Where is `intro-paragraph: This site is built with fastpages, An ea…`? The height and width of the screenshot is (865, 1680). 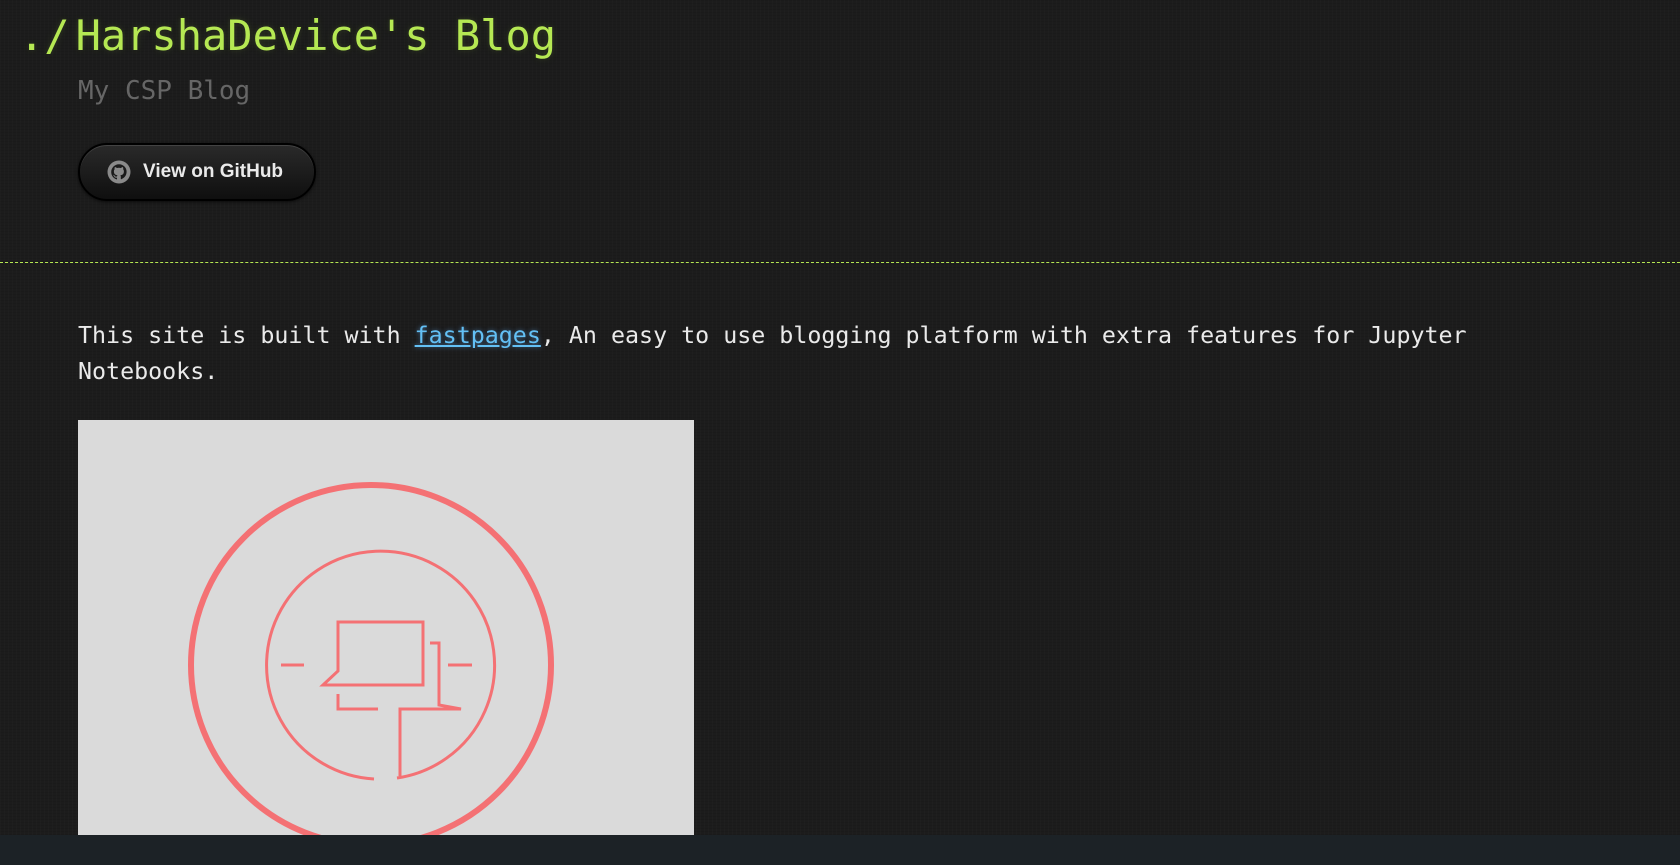
intro-paragraph: This site is built with fastpages, An ea… is located at coordinates (818, 354).